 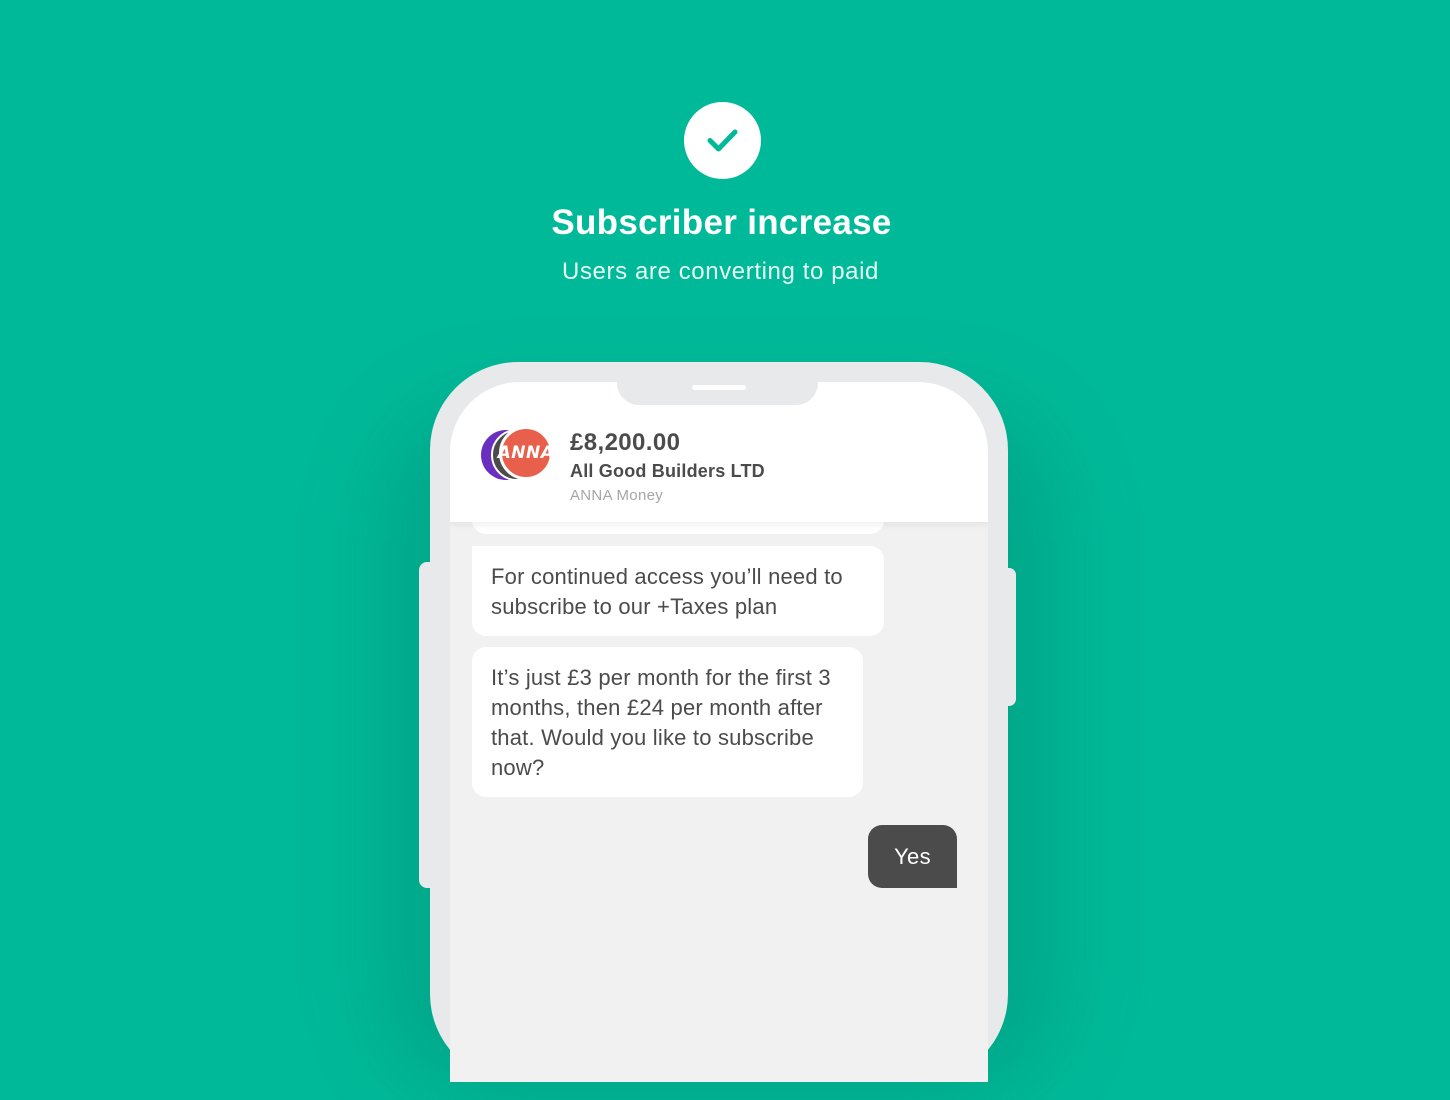 I want to click on anna-avatar-label: ANNA, so click(x=526, y=453).